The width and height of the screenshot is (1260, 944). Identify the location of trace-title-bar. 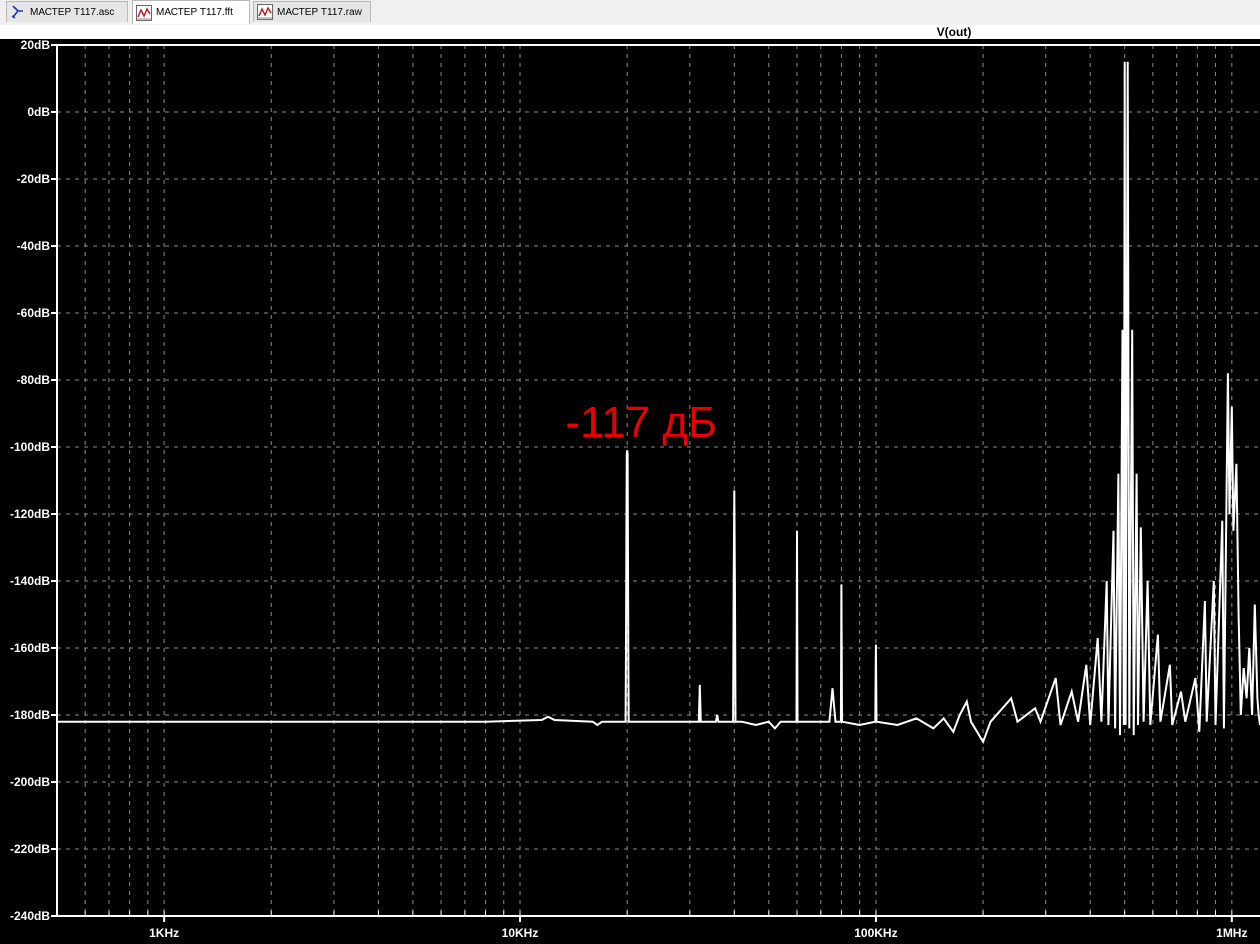
(630, 32).